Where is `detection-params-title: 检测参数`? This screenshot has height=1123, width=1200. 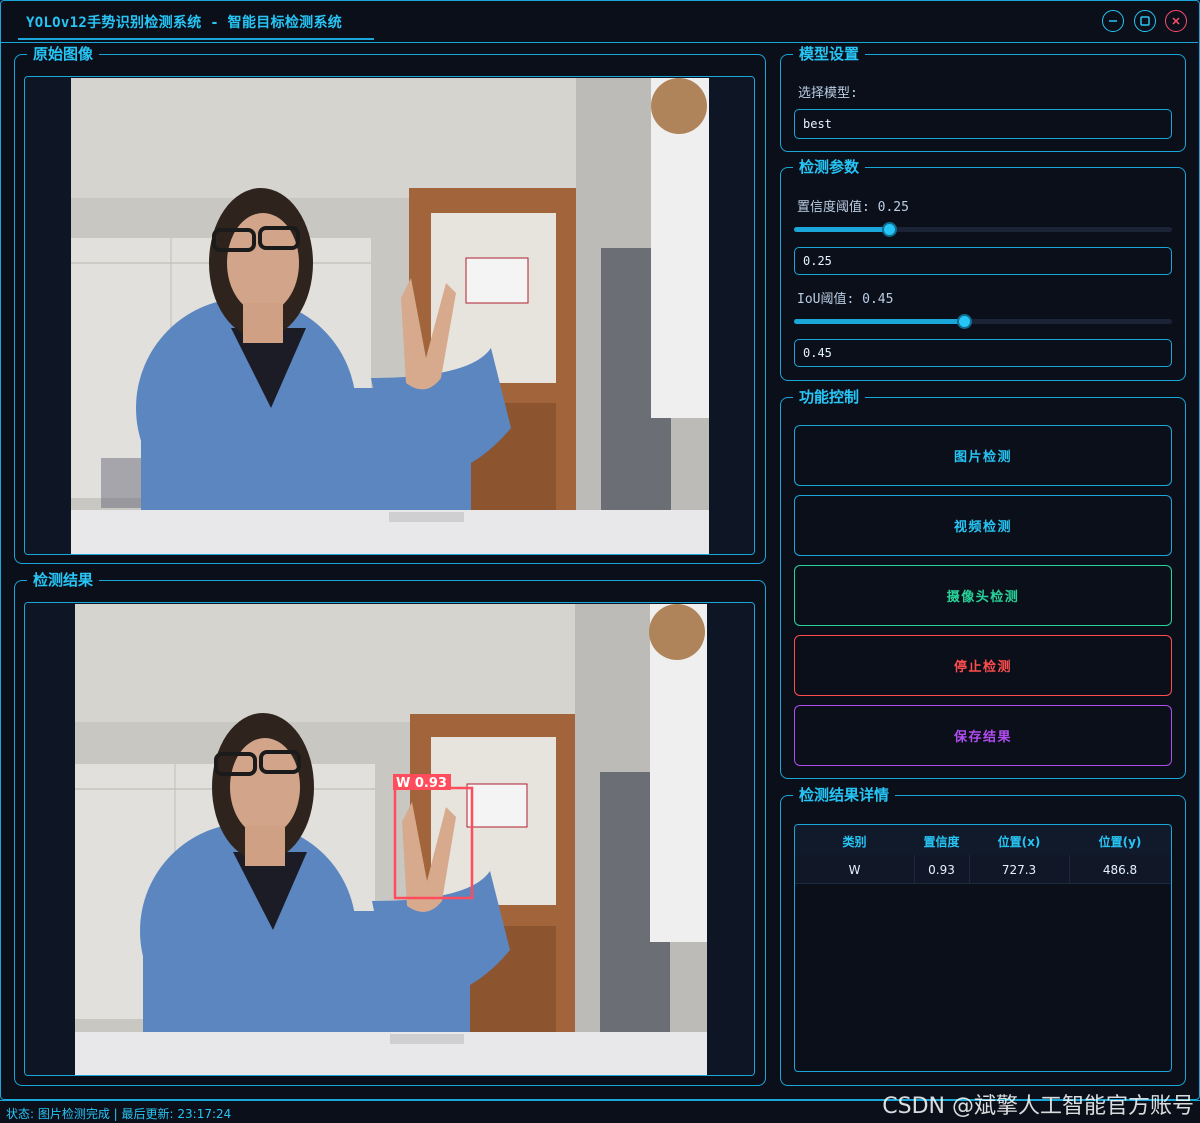
detection-params-title: 检测参数 is located at coordinates (829, 167).